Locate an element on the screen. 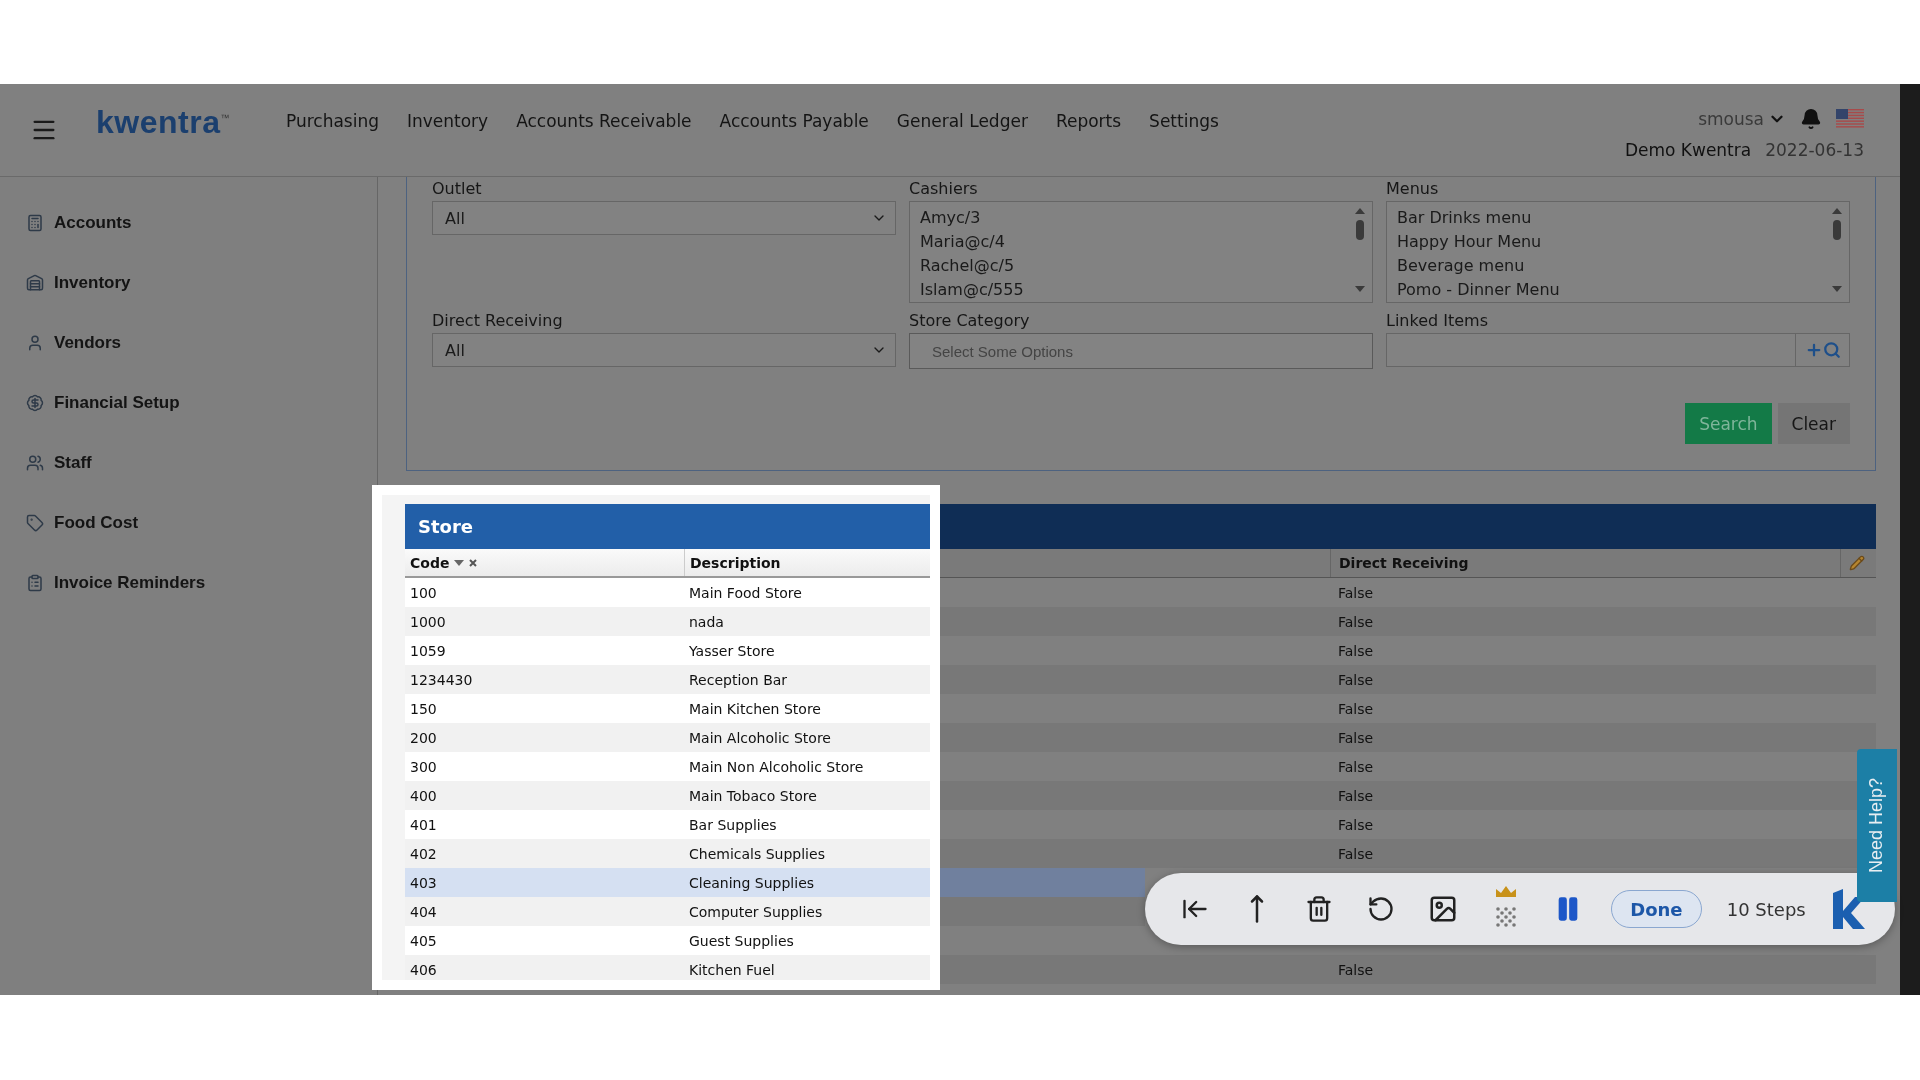 Image resolution: width=1920 pixels, height=1080 pixels. table-row: 150 Main Kitchen Store is located at coordinates (667, 708).